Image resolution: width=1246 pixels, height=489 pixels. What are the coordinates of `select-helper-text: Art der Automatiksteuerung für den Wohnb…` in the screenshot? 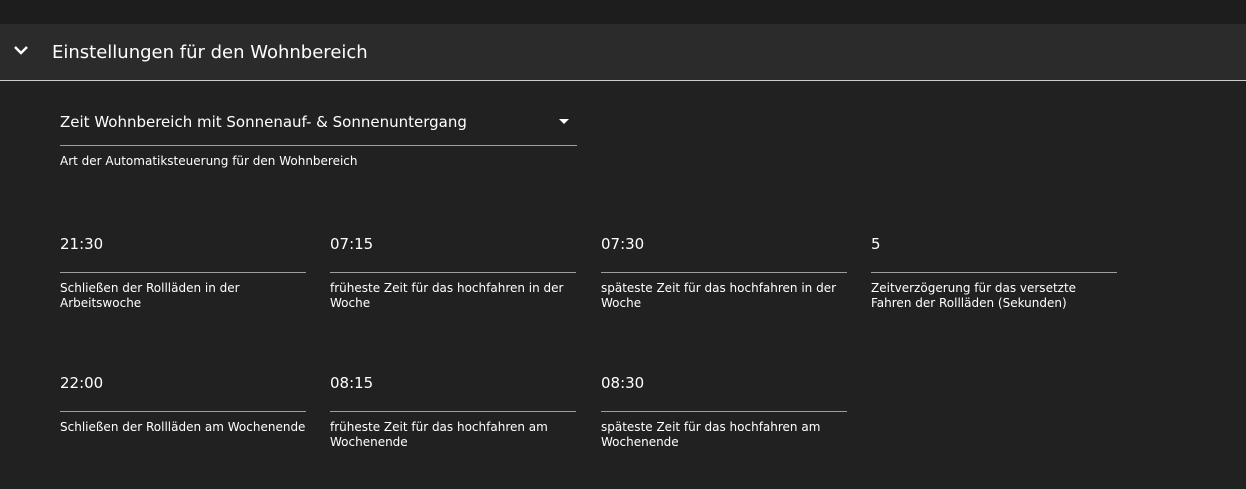 It's located at (209, 161).